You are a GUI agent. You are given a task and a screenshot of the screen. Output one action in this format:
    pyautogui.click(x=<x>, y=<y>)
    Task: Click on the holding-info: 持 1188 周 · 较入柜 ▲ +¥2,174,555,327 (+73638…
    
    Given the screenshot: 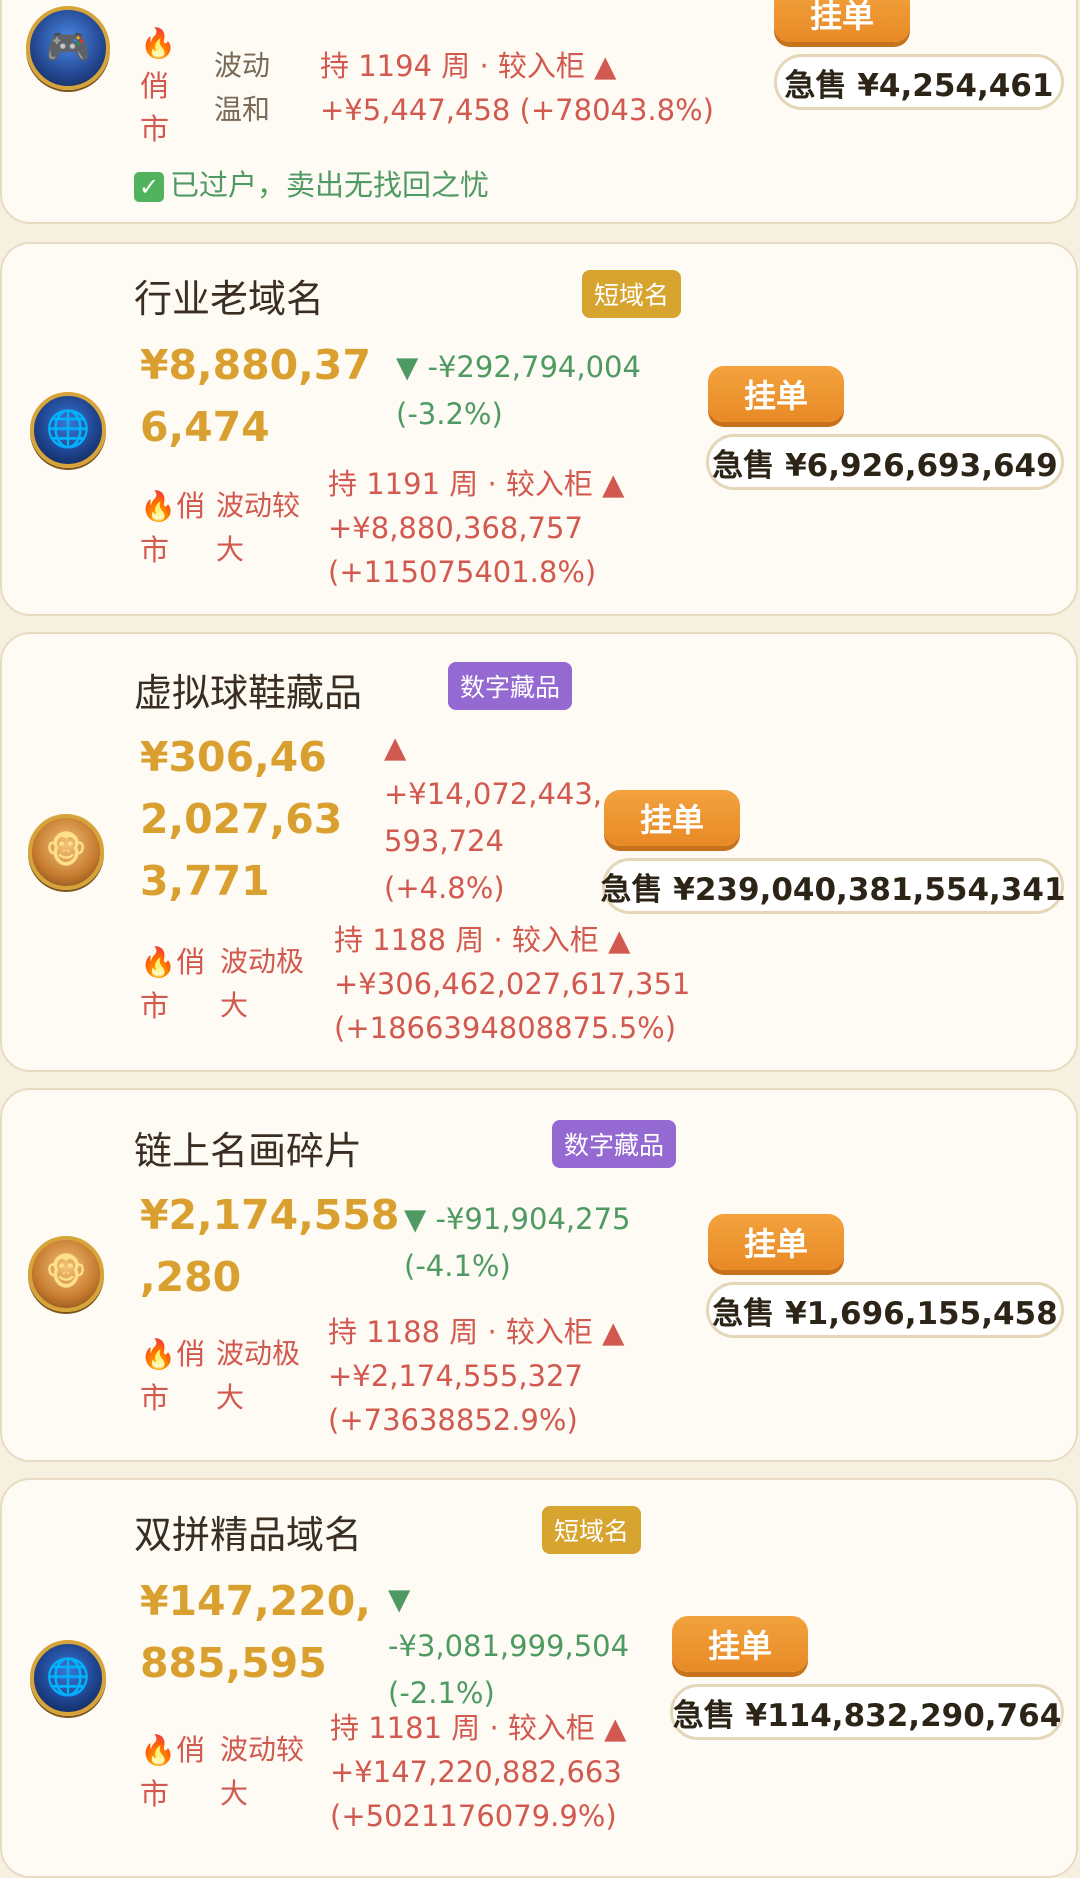 What is the action you would take?
    pyautogui.click(x=476, y=1376)
    